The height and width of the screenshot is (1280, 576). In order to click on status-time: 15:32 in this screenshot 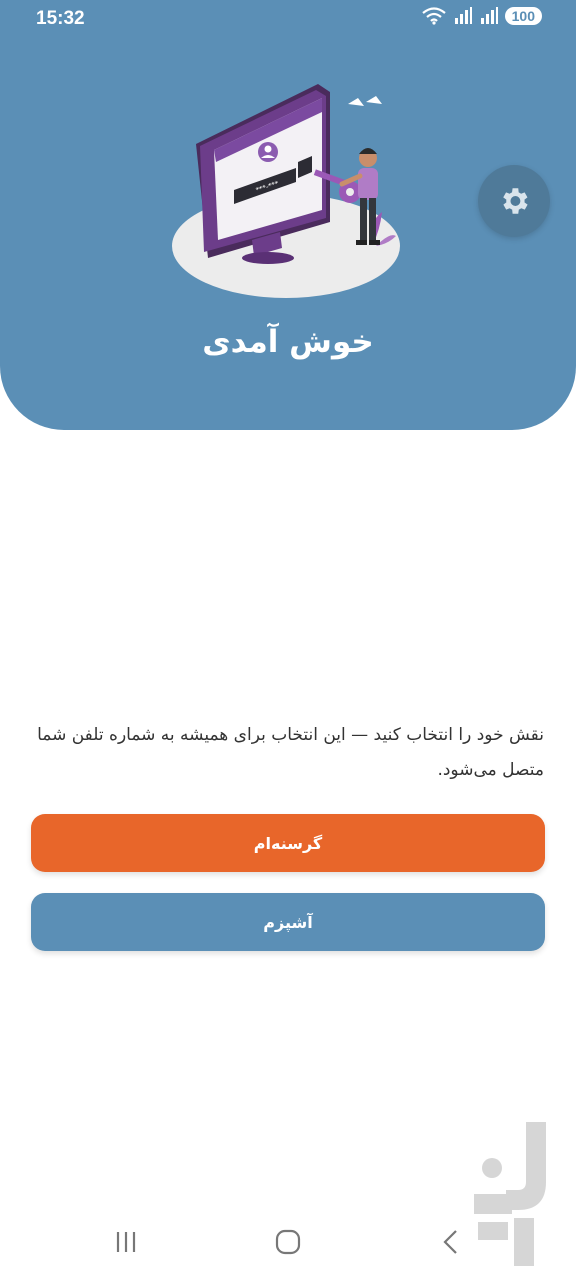, I will do `click(60, 18)`.